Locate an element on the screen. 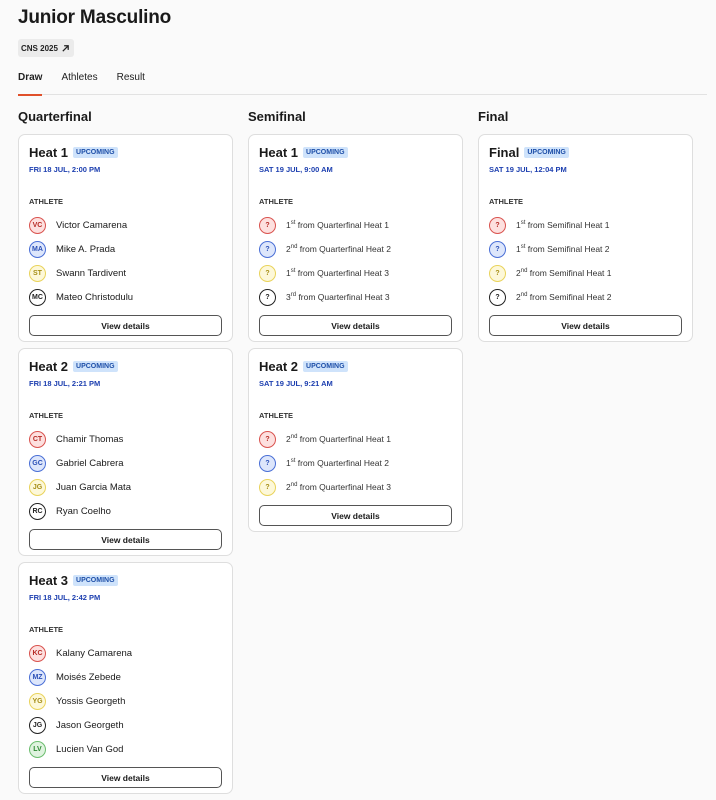 The width and height of the screenshot is (716, 800). athlete-avatar: MC is located at coordinates (37, 297).